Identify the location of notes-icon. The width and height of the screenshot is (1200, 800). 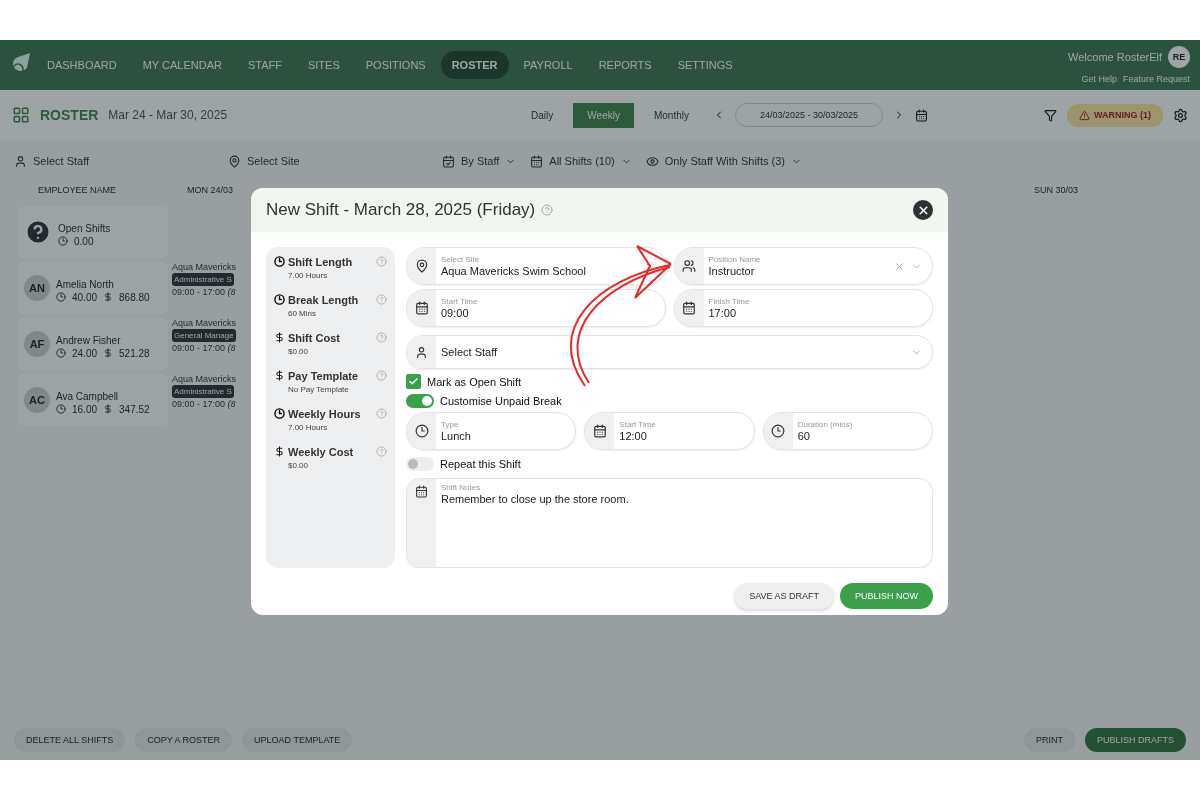
(421, 491).